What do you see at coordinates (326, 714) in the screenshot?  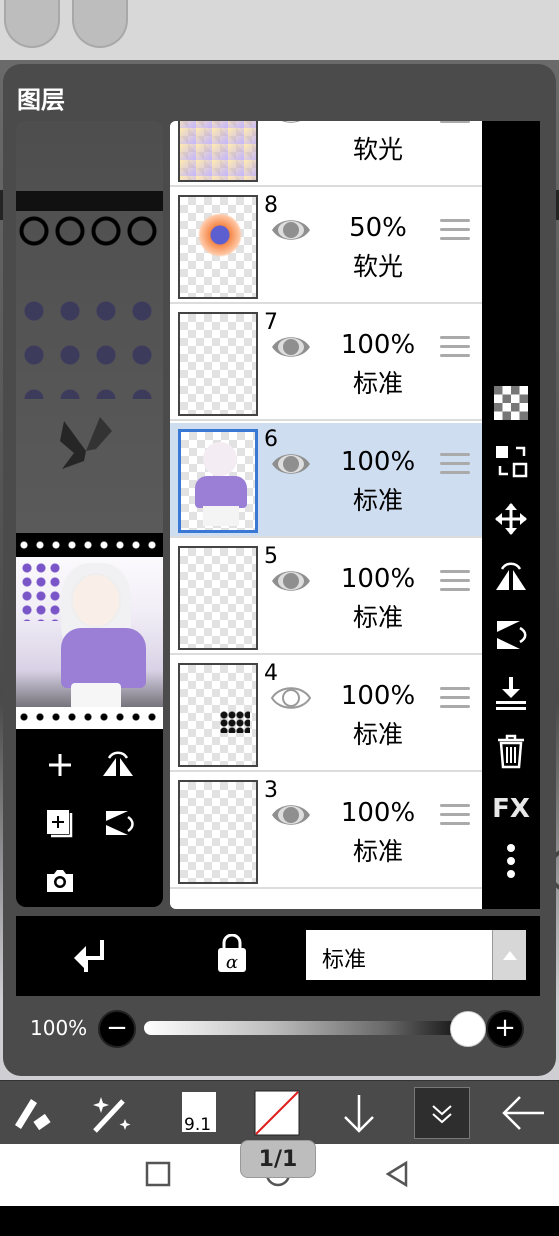 I see `layer-row: 4 100% 标准` at bounding box center [326, 714].